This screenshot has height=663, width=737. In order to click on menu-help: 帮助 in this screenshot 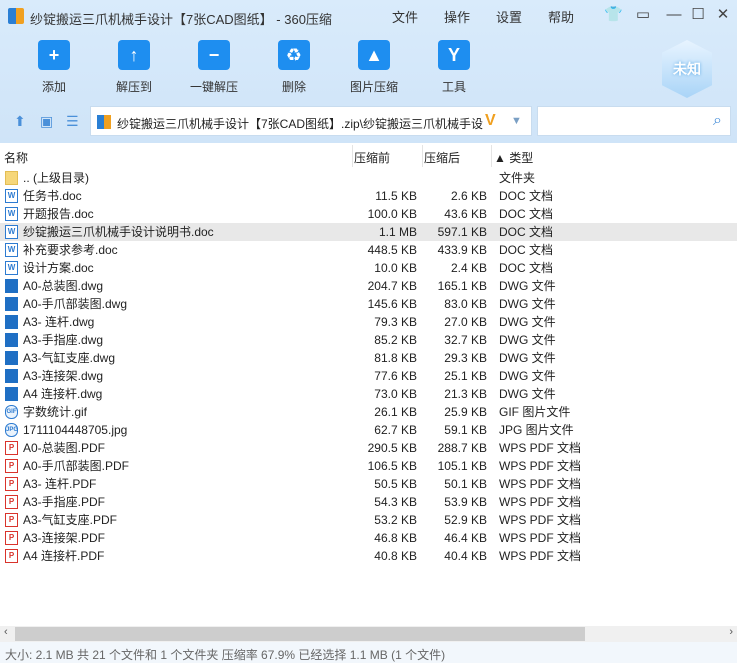, I will do `click(561, 16)`.